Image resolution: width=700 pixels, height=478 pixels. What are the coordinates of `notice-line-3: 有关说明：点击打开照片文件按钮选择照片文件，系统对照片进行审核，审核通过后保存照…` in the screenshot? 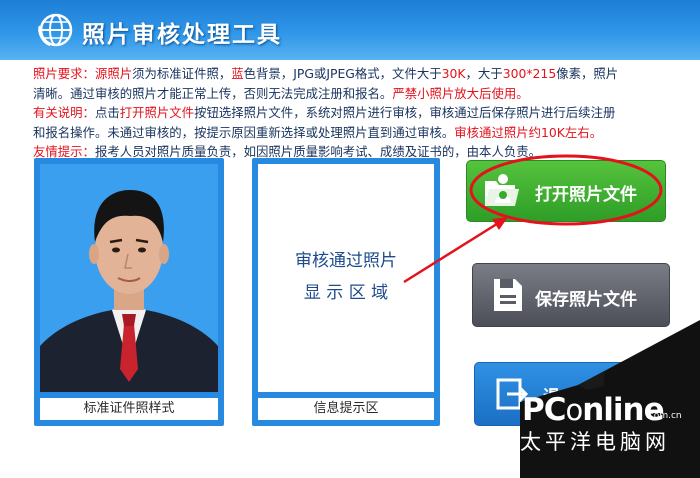 It's located at (324, 112).